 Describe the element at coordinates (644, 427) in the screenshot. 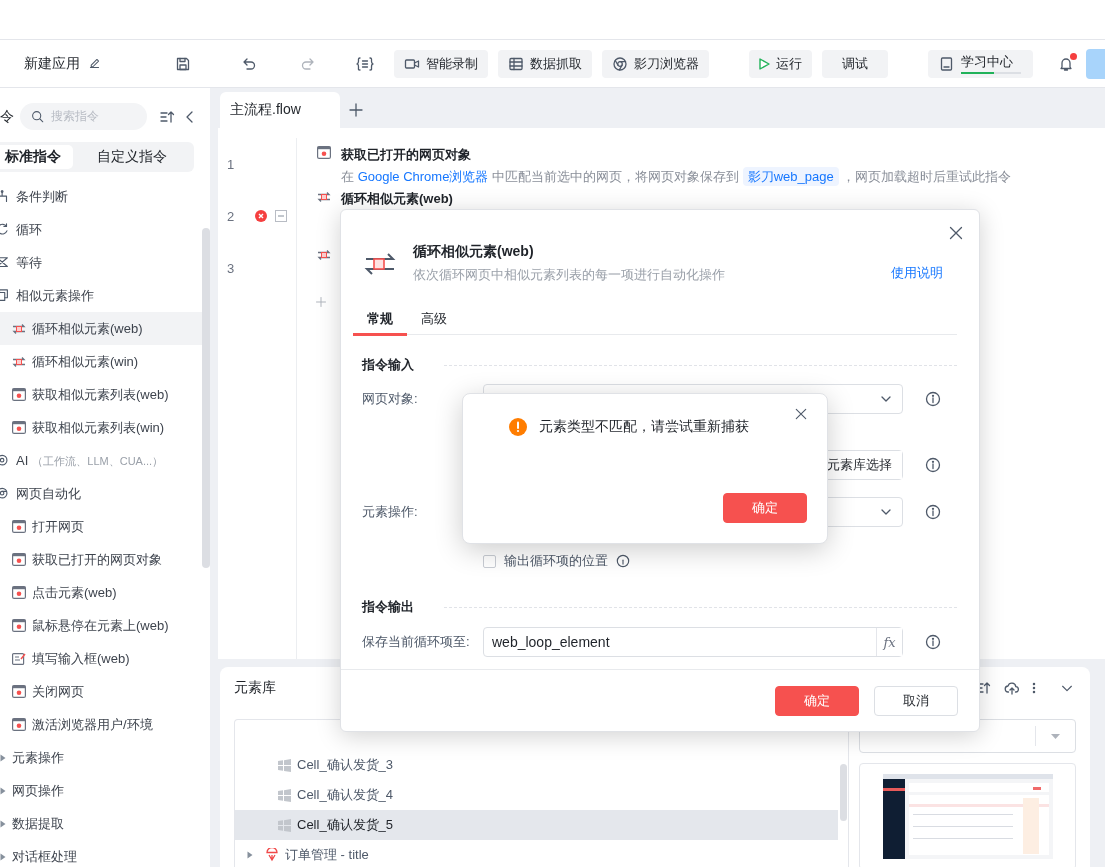

I see `alert-message: 元素类型不匹配，请尝试重新捕获` at that location.